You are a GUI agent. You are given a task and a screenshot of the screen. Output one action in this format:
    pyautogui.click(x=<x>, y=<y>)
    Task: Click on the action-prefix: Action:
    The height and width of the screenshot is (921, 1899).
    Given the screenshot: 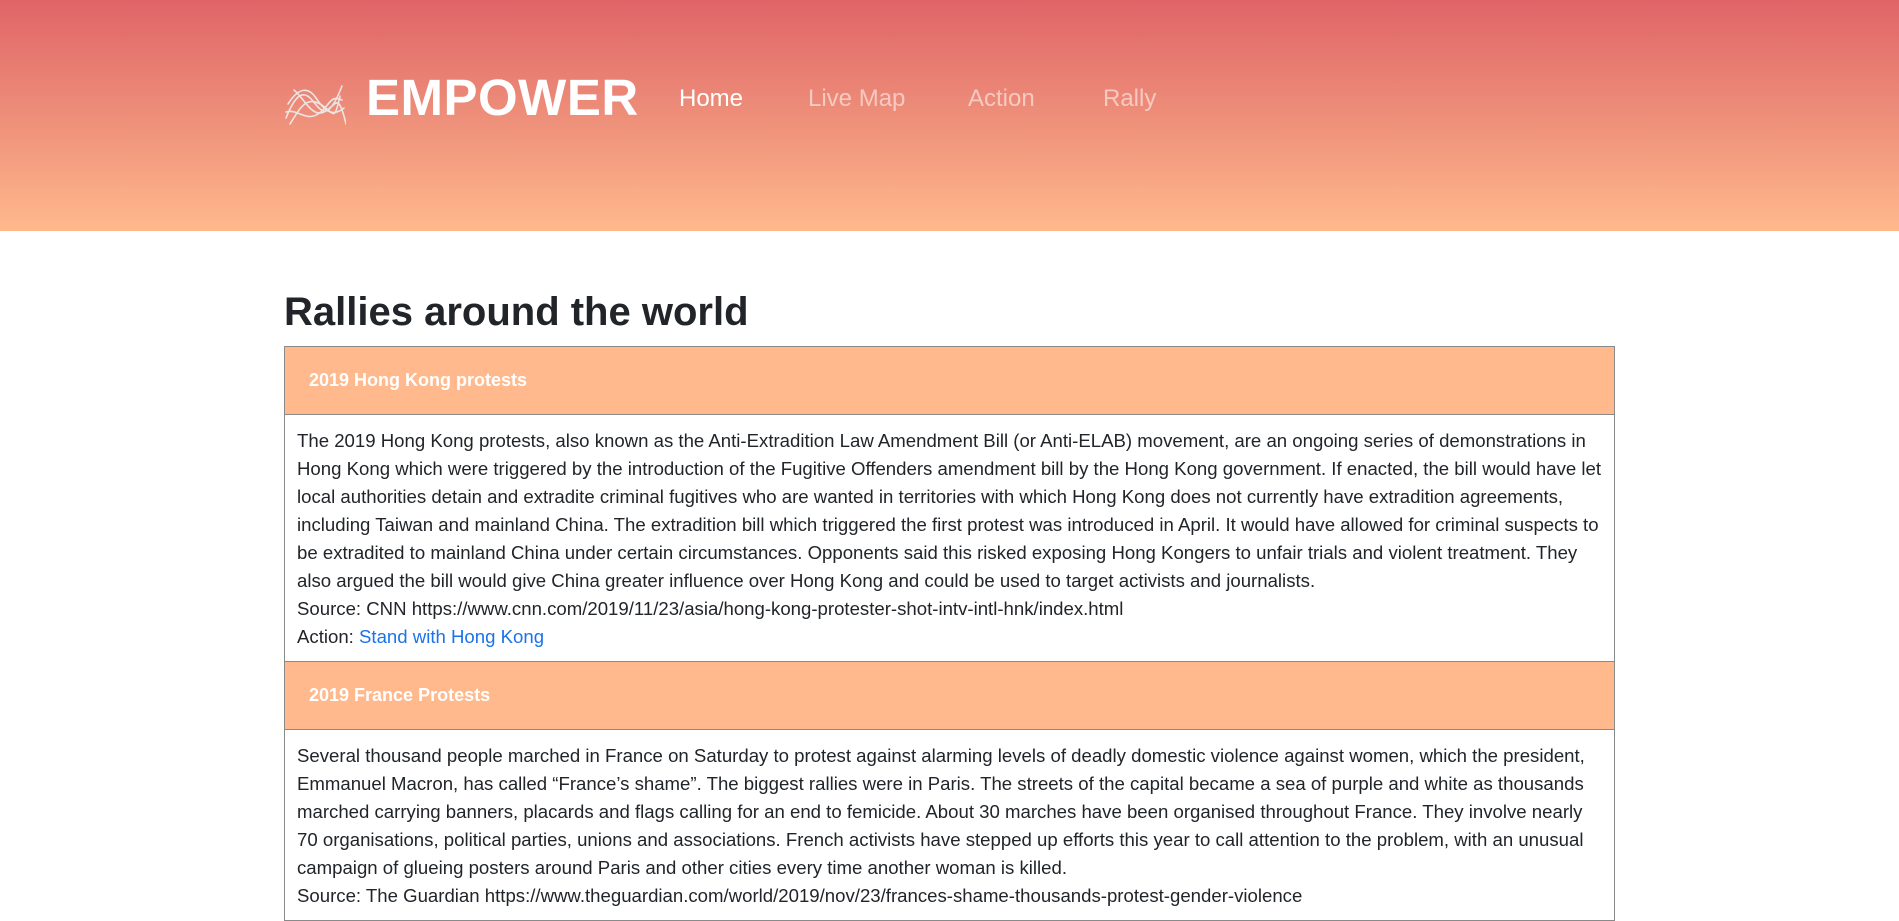 What is the action you would take?
    pyautogui.click(x=325, y=636)
    